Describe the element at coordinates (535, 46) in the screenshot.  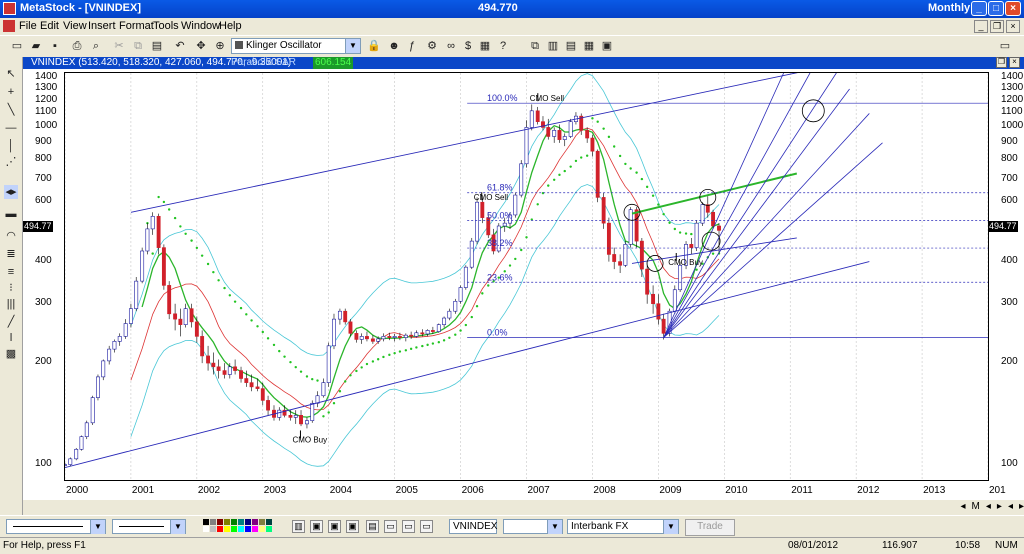
I see `cascade-icon: ⧉` at that location.